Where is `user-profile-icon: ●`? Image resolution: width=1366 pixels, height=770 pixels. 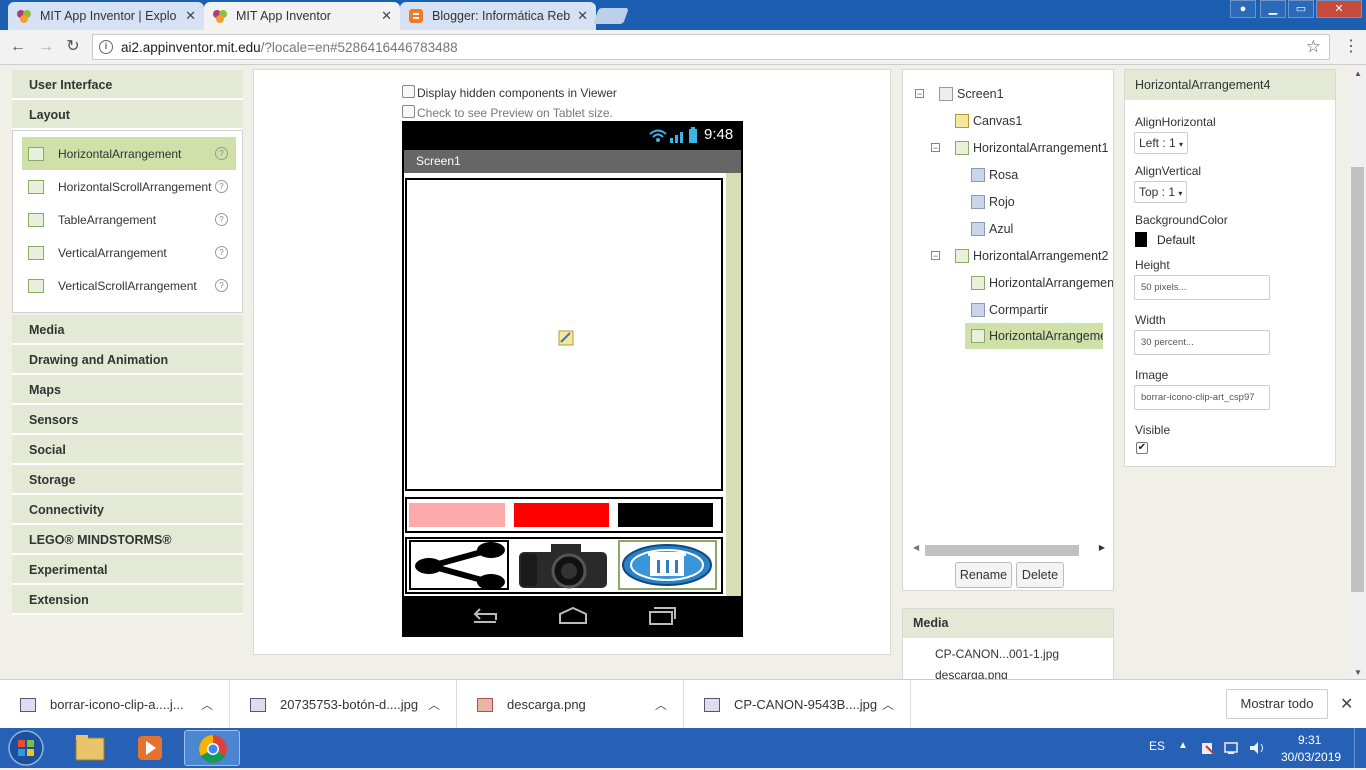 user-profile-icon: ● is located at coordinates (1243, 9).